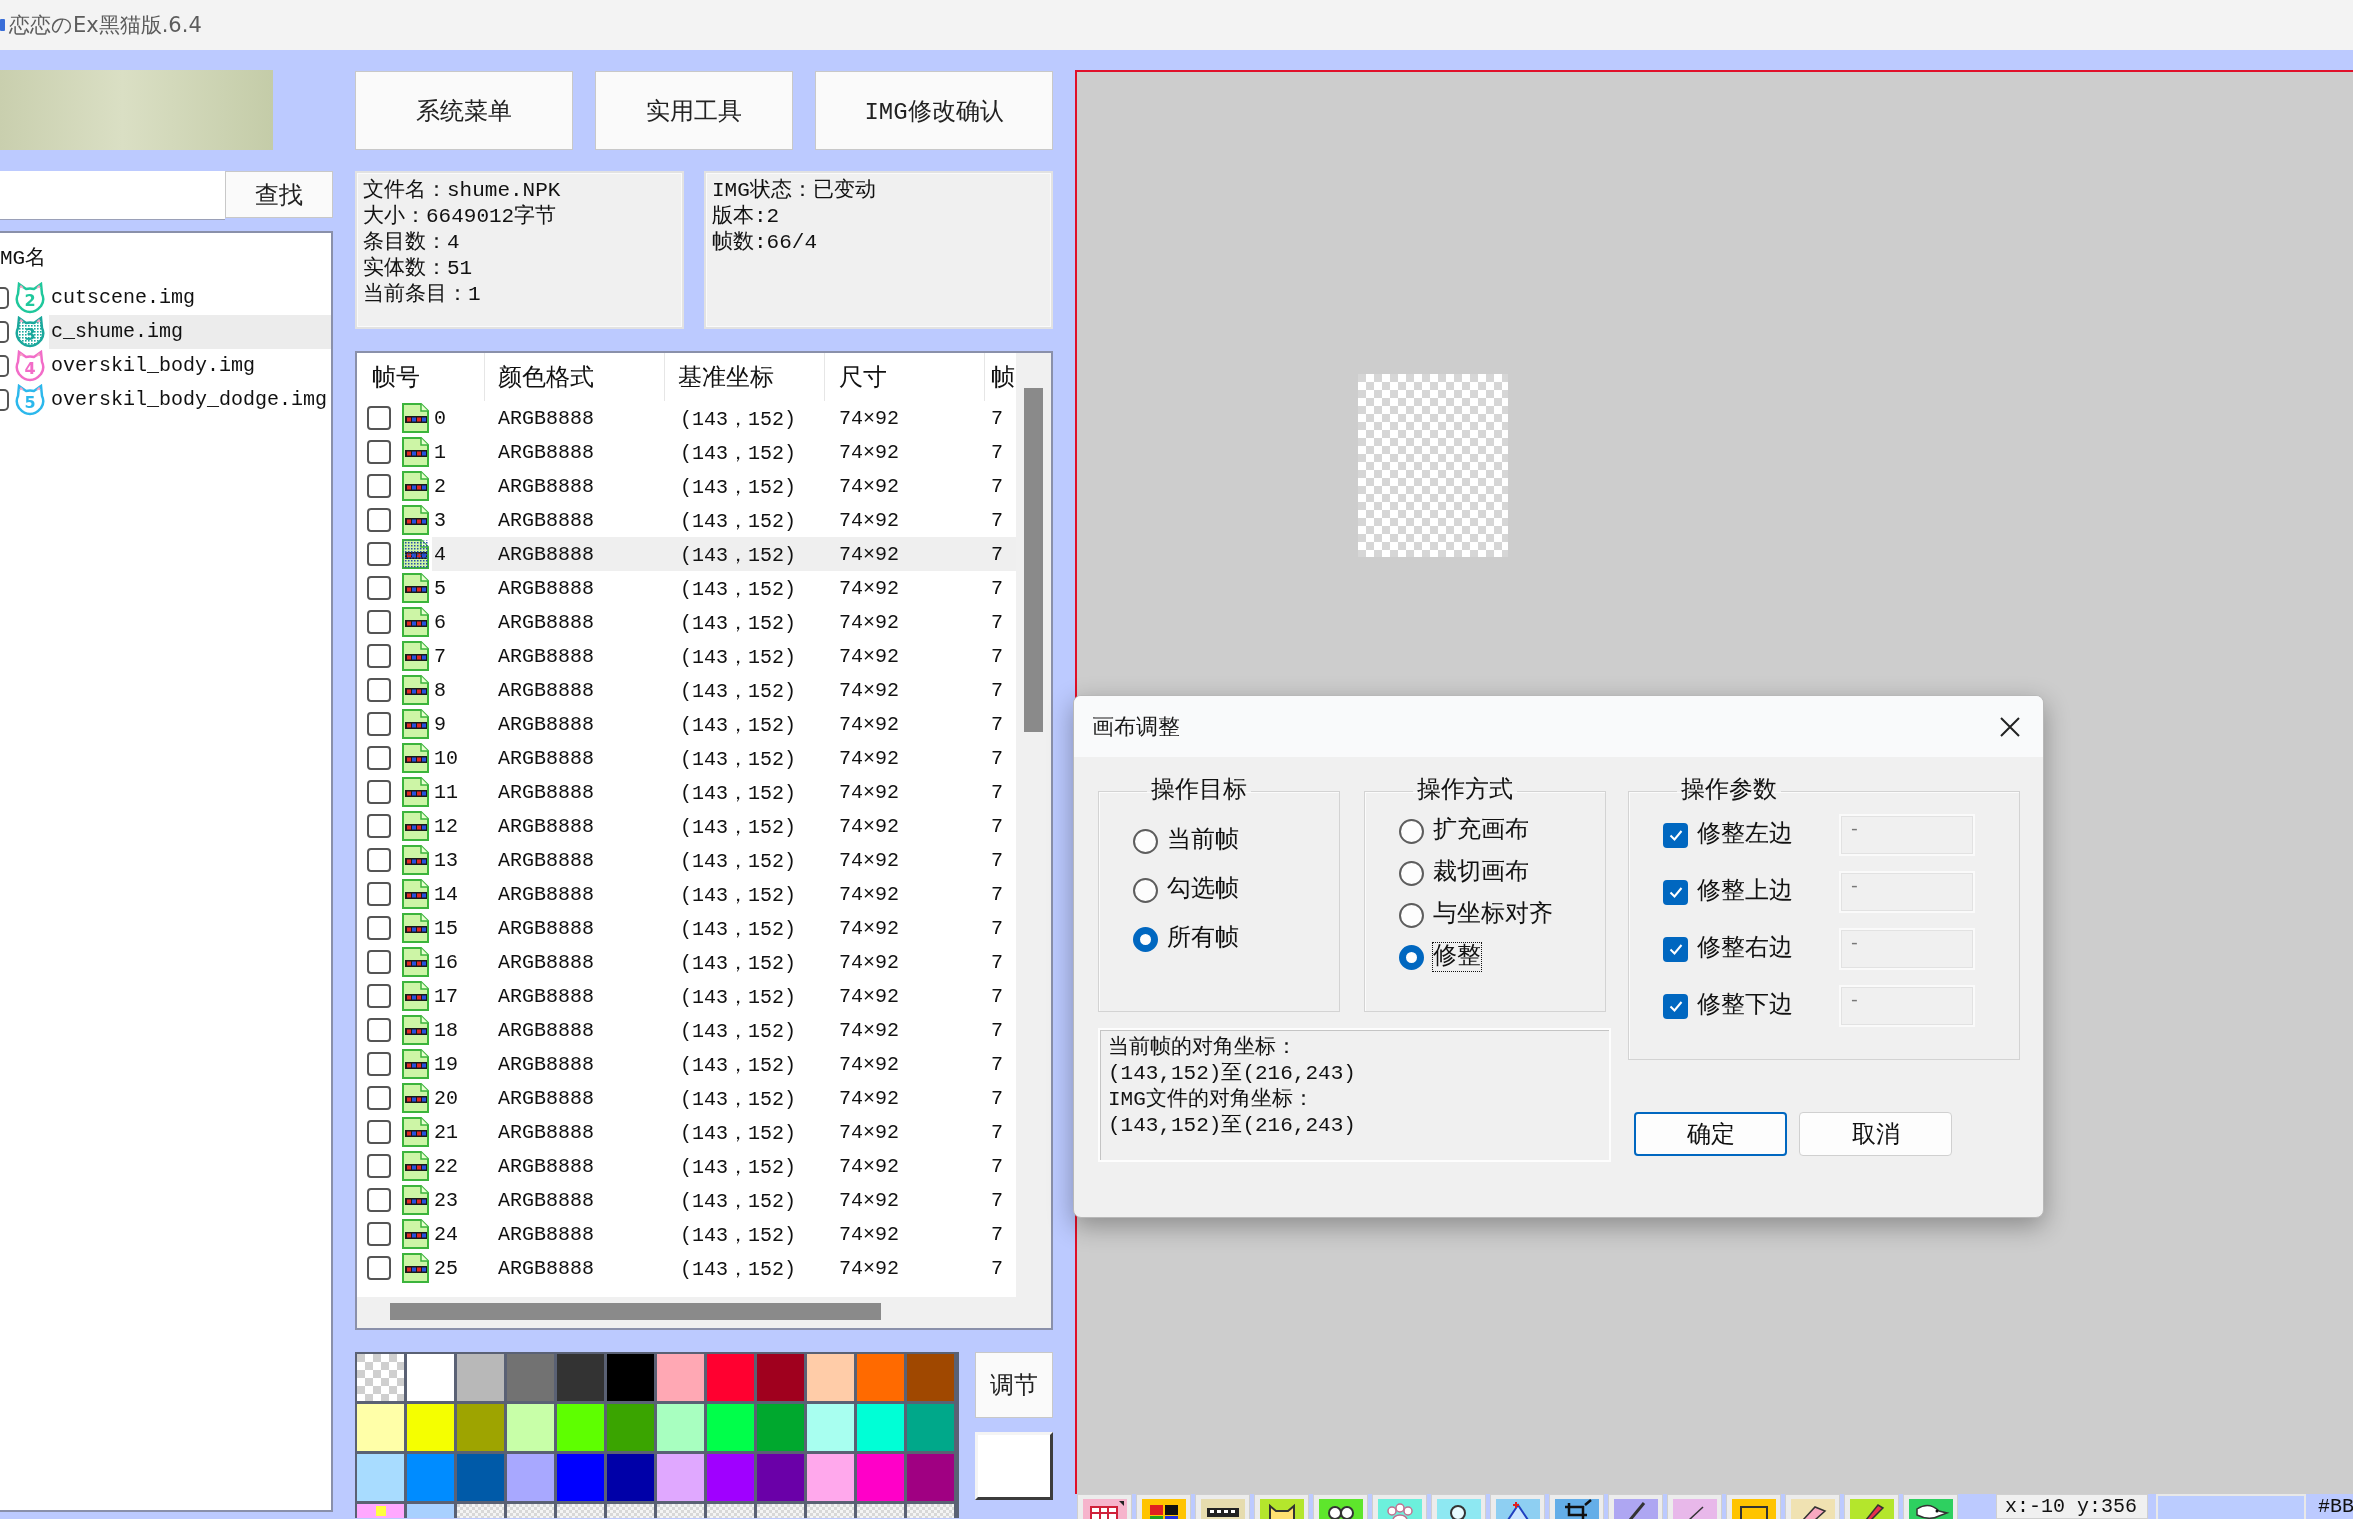  What do you see at coordinates (686, 1098) in the screenshot?
I see `table-row: 20 ARGB8888 (143，152) 74×92 7` at bounding box center [686, 1098].